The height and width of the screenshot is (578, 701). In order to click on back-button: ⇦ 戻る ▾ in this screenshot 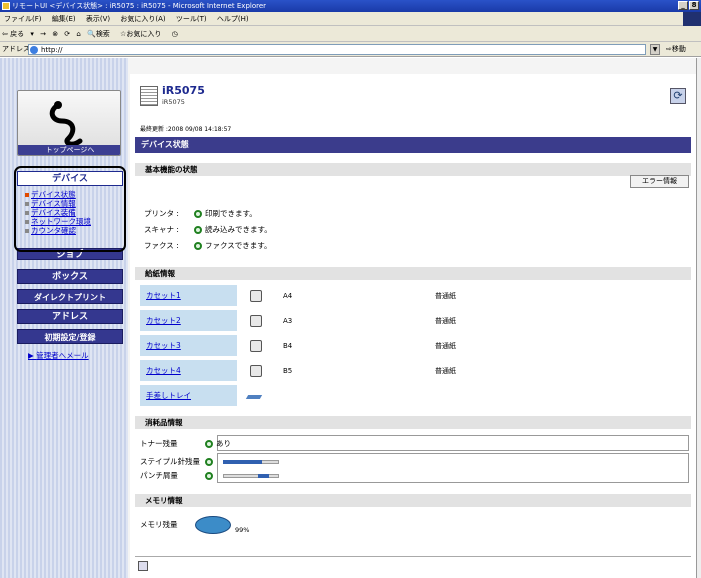, I will do `click(18, 34)`.